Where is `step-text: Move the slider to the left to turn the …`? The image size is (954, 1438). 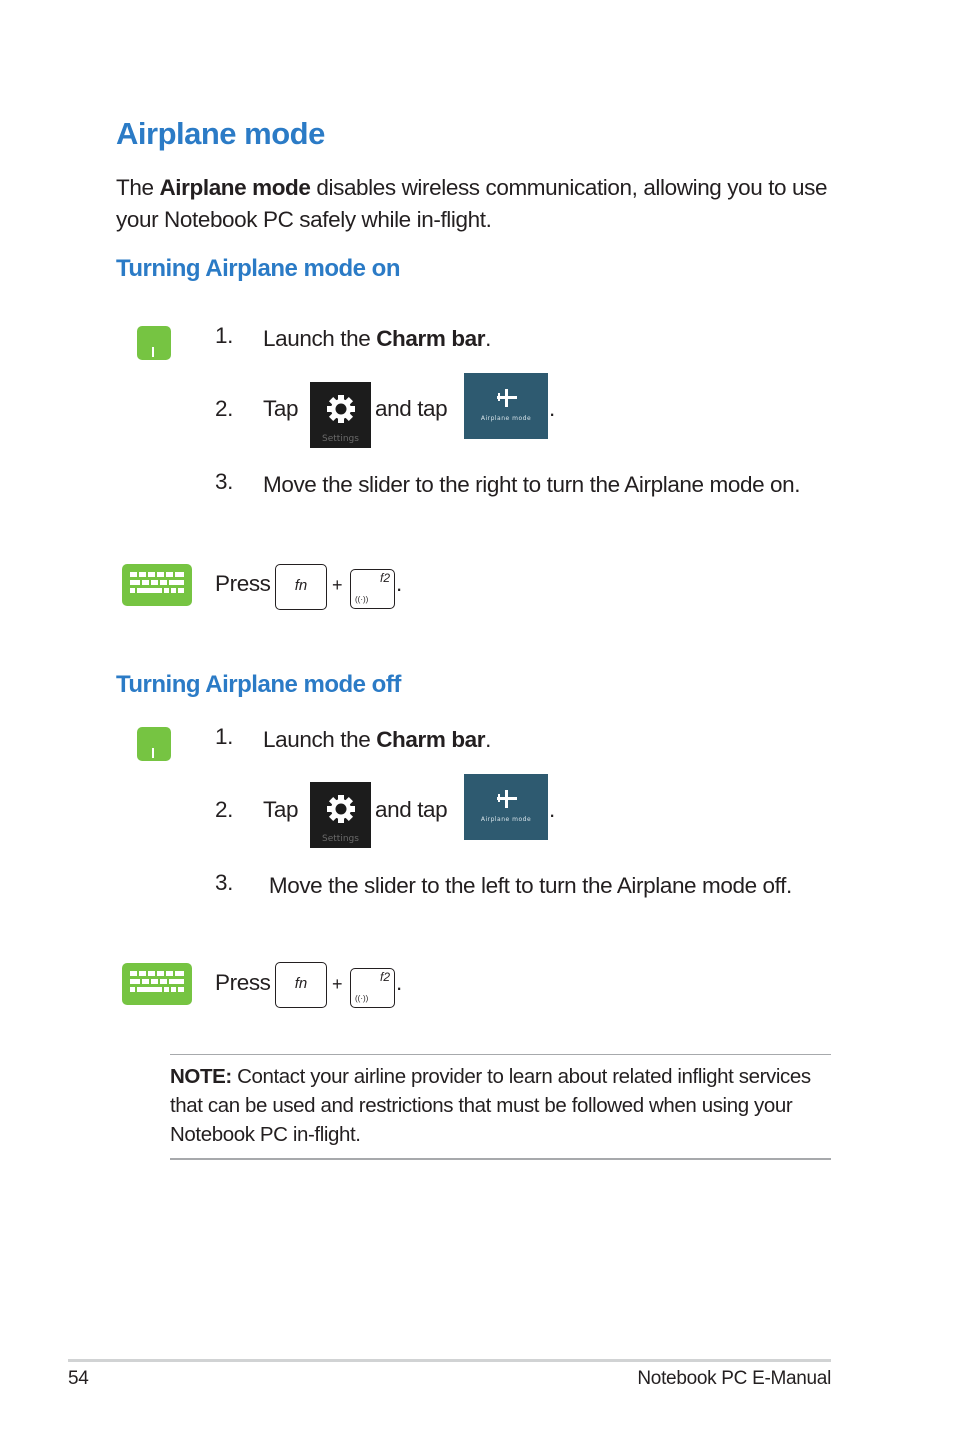 step-text: Move the slider to the left to turn the … is located at coordinates (527, 885).